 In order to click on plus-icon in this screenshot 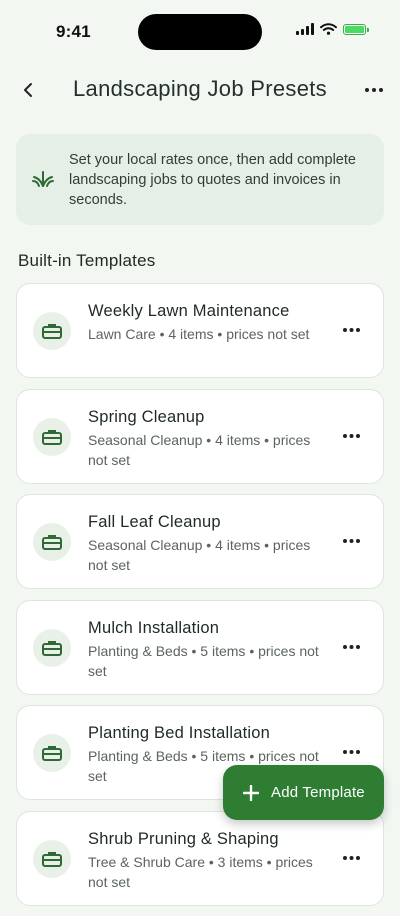, I will do `click(251, 792)`.